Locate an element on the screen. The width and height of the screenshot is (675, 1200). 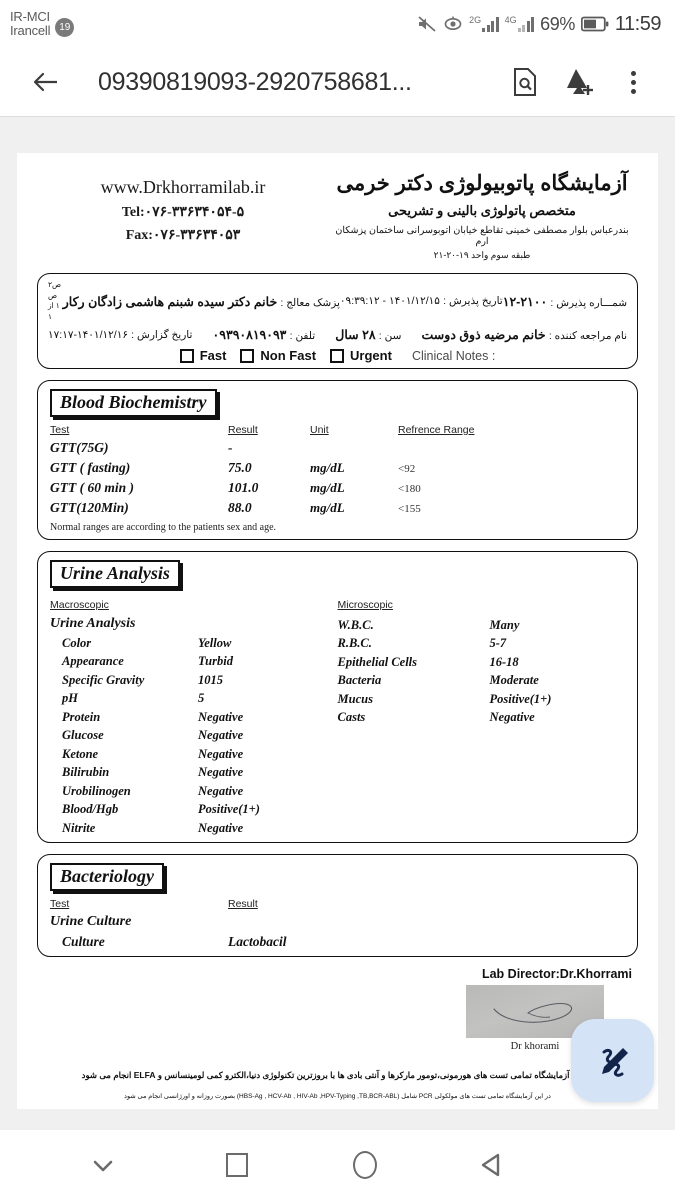
ms-value: Many is located at coordinates (504, 624).